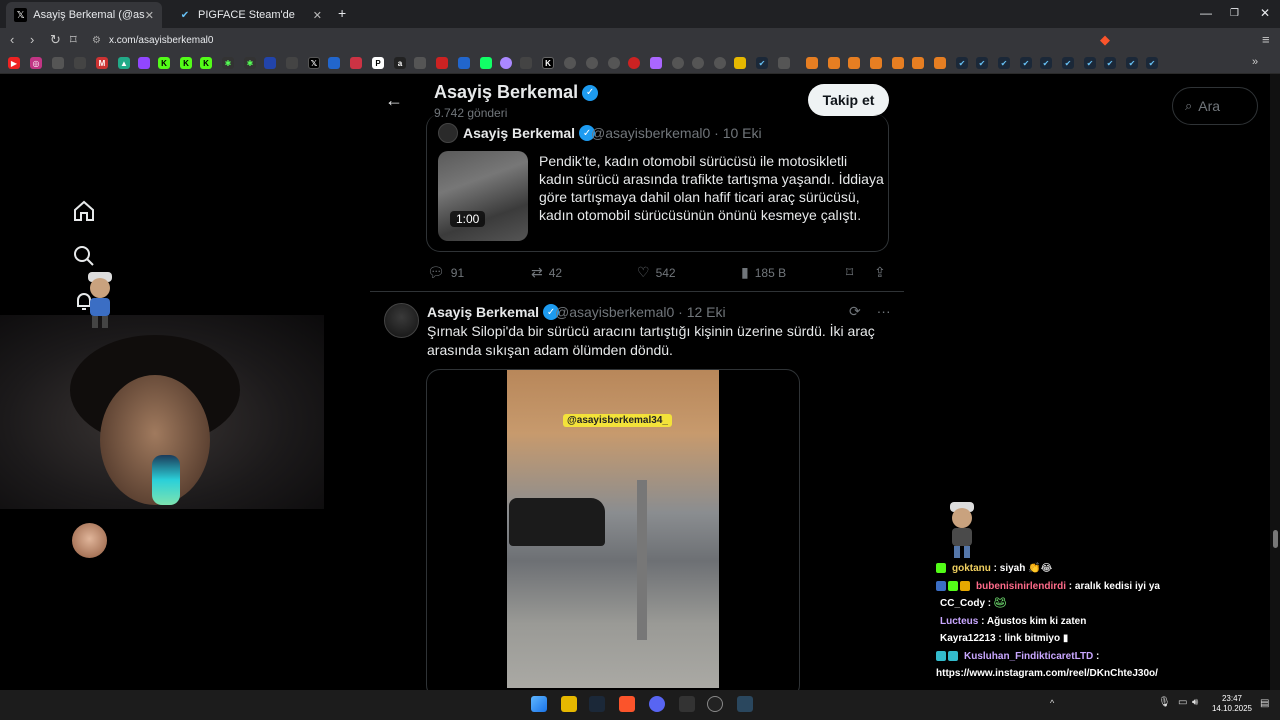  What do you see at coordinates (1265, 13) in the screenshot?
I see `close-window-button: ✕` at bounding box center [1265, 13].